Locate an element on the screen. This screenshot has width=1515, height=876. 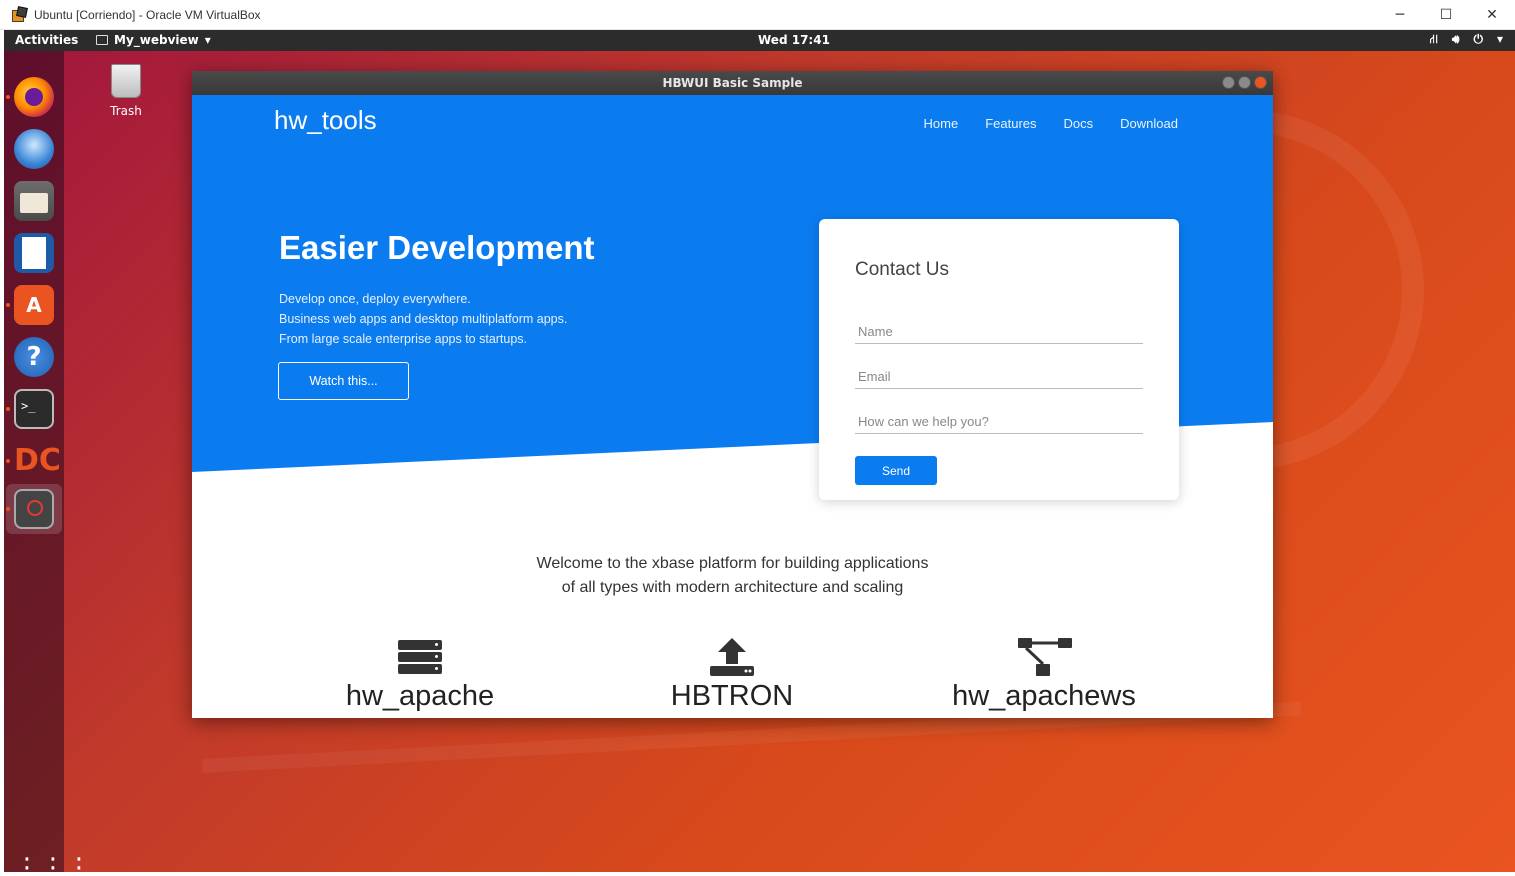
app-menu: My_webview ▾ is located at coordinates (153, 40).